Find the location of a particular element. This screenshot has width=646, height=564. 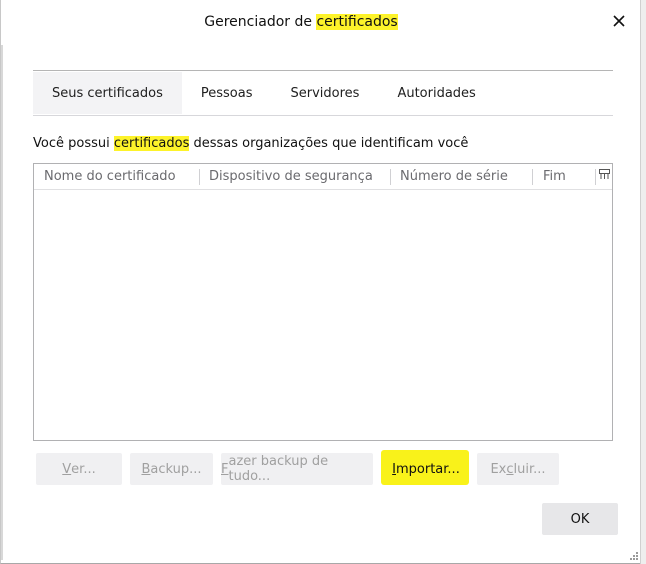

window-scroll-edge is located at coordinates (643, 282).